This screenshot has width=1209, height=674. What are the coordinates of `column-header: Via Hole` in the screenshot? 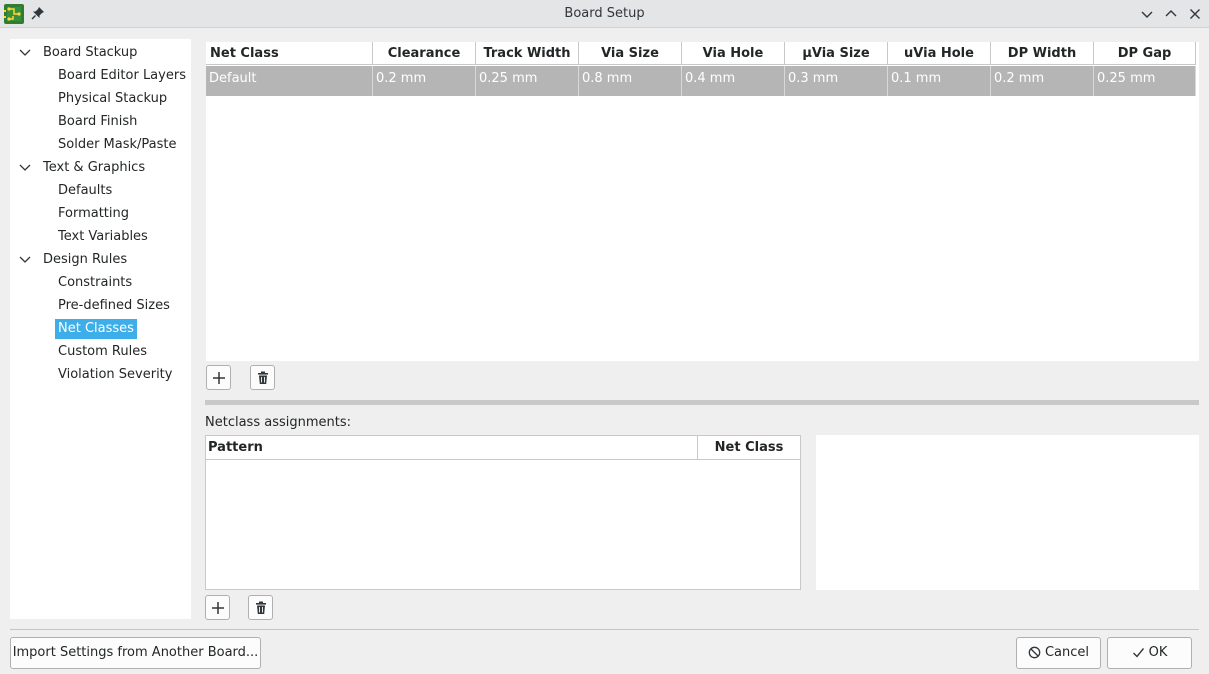 It's located at (733, 53).